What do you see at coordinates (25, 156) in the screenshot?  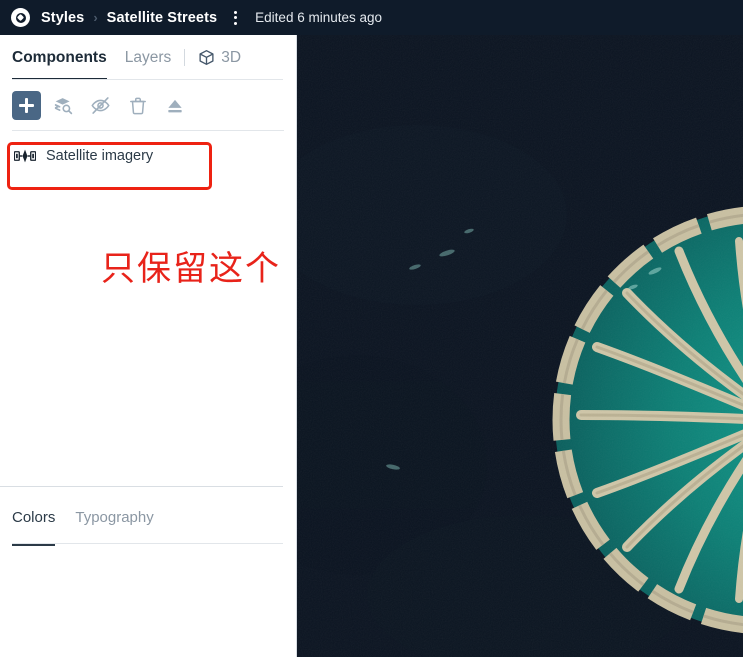 I see `satellite-component-icon` at bounding box center [25, 156].